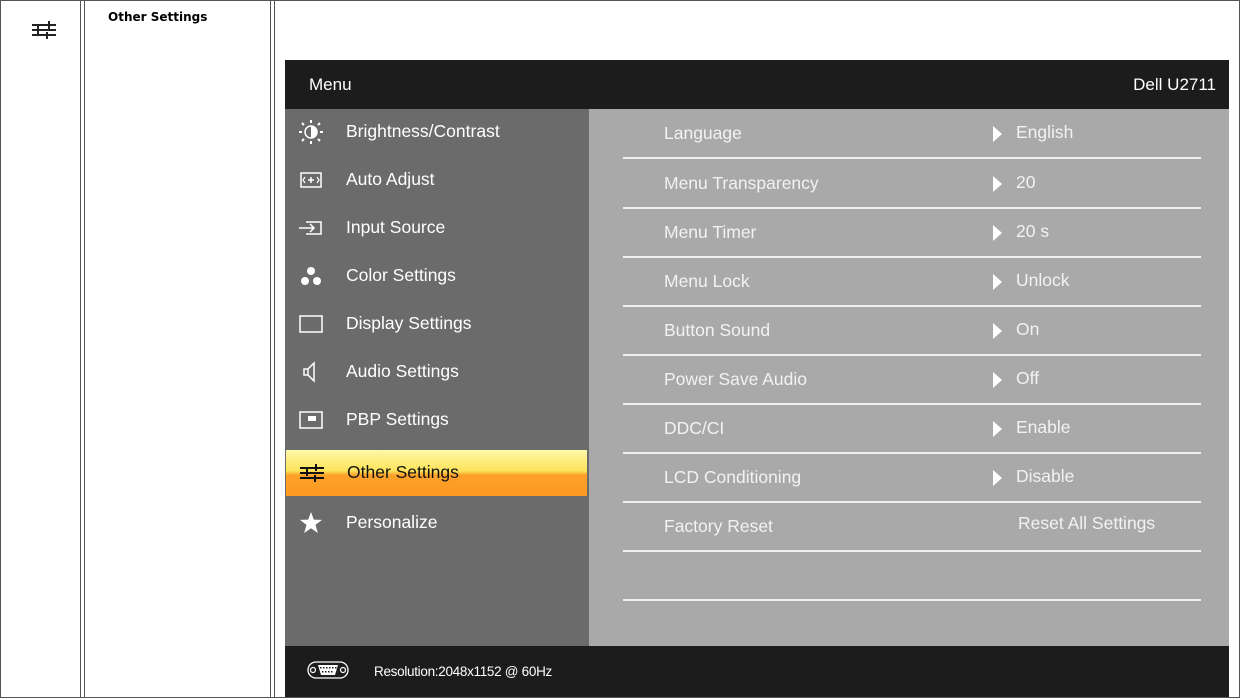 This screenshot has width=1241, height=698. I want to click on menu-item-label: PBP Settings, so click(397, 419).